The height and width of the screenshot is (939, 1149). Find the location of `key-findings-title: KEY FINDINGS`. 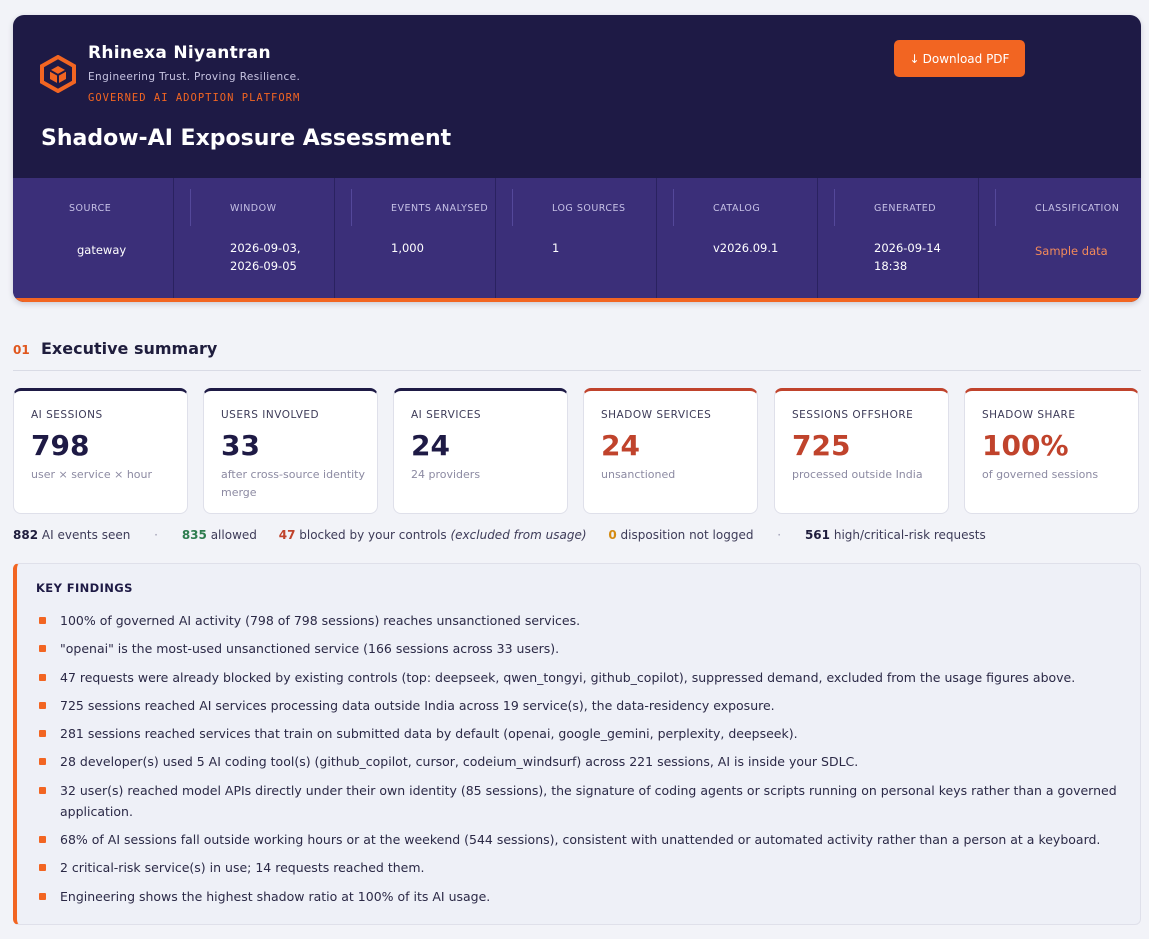

key-findings-title: KEY FINDINGS is located at coordinates (84, 588).